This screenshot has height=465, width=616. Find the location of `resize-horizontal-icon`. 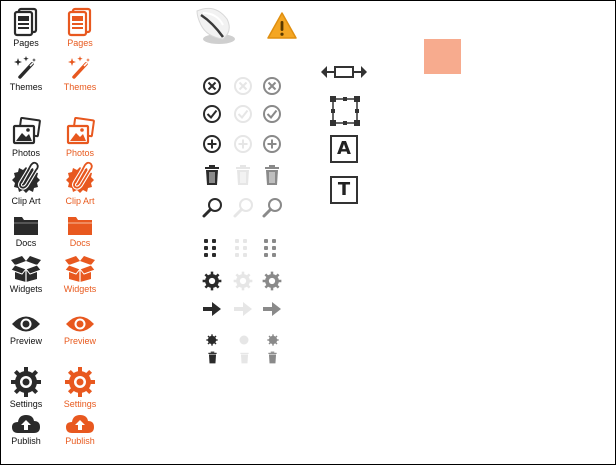

resize-horizontal-icon is located at coordinates (344, 72).